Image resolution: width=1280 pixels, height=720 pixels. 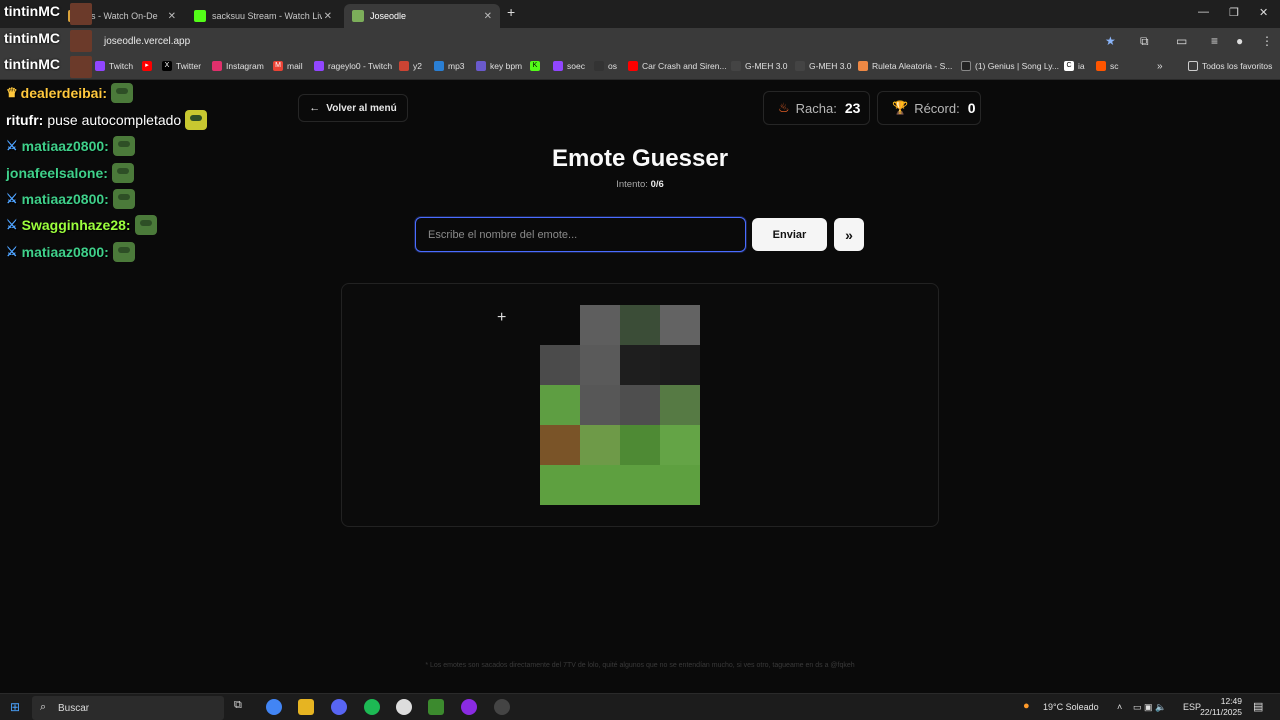 I want to click on tray-icons: ▭ ▣ 🔈, so click(x=1149, y=707).